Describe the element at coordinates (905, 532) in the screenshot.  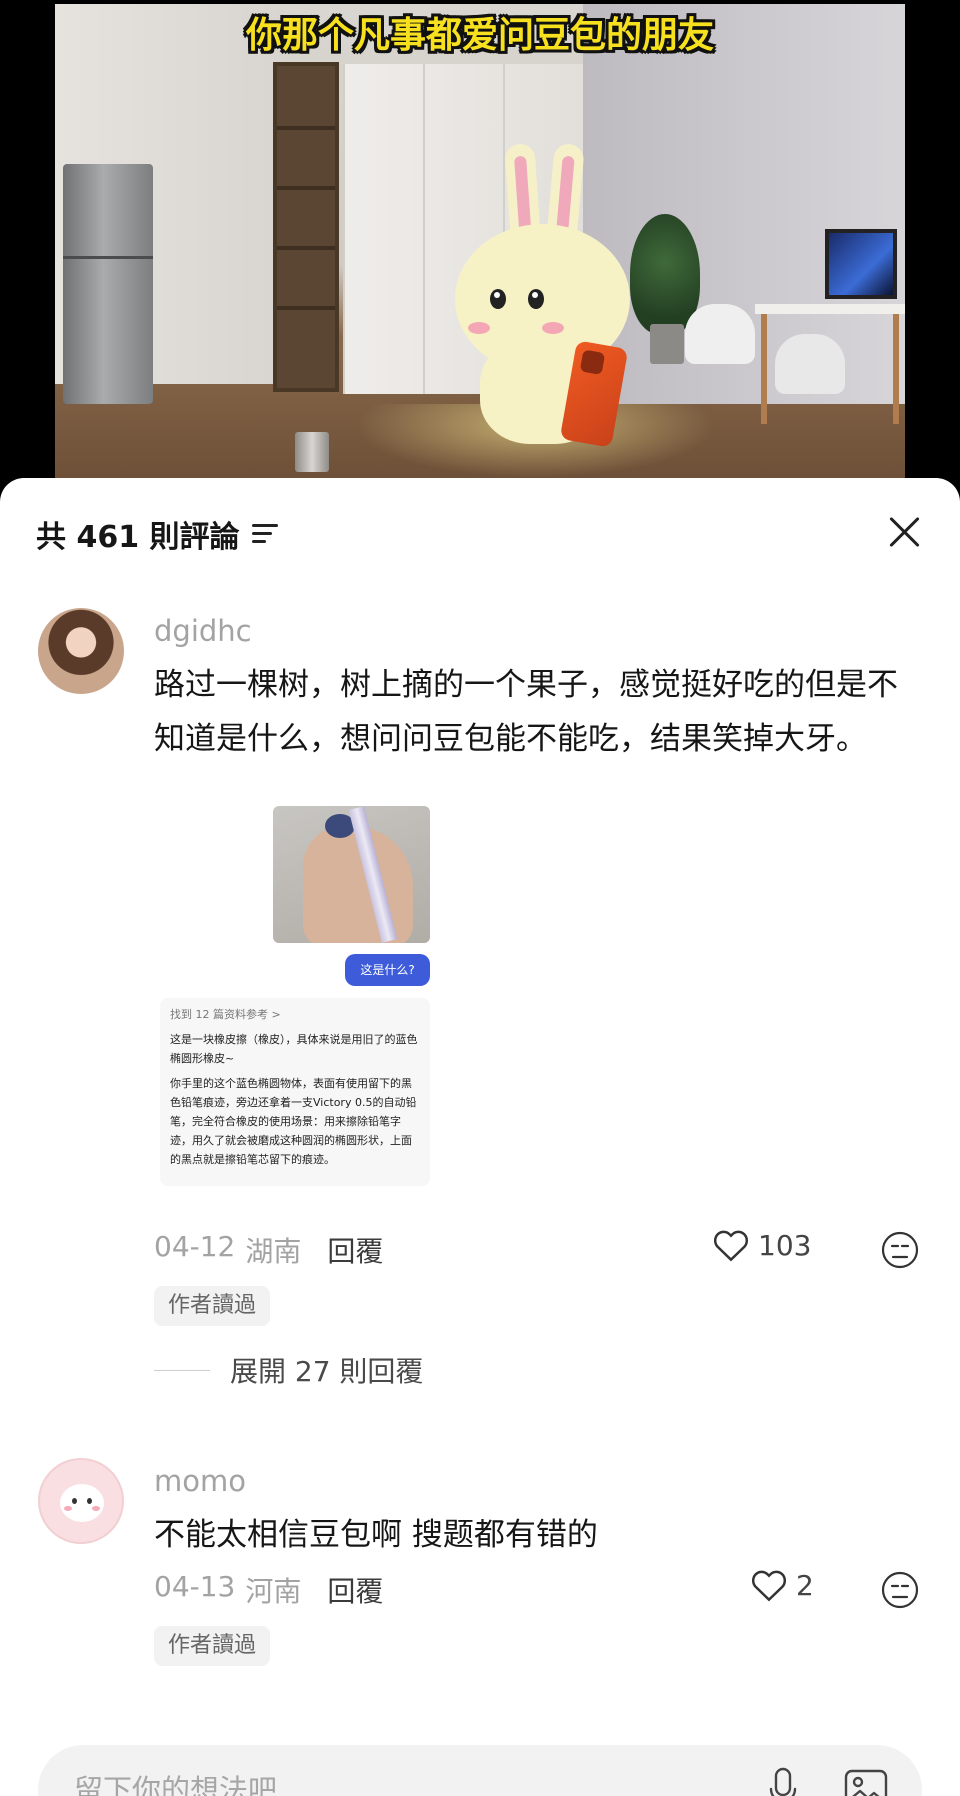
I see `close-icon` at that location.